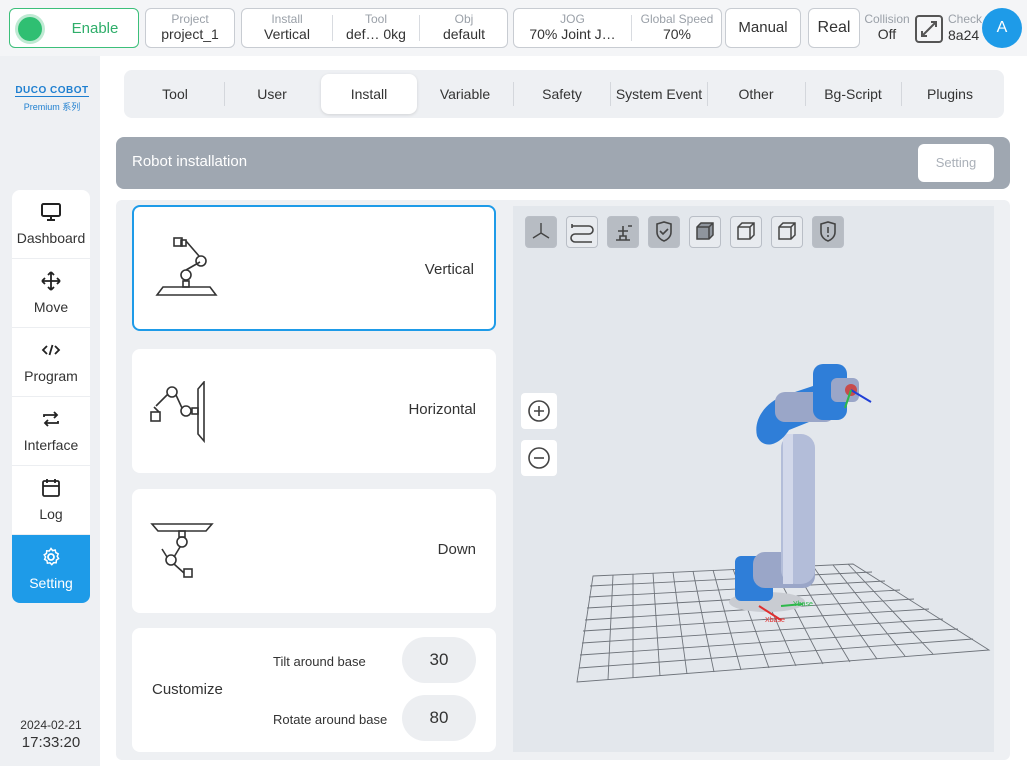  Describe the element at coordinates (51, 514) in the screenshot. I see `sidebar-item-label: Log` at that location.